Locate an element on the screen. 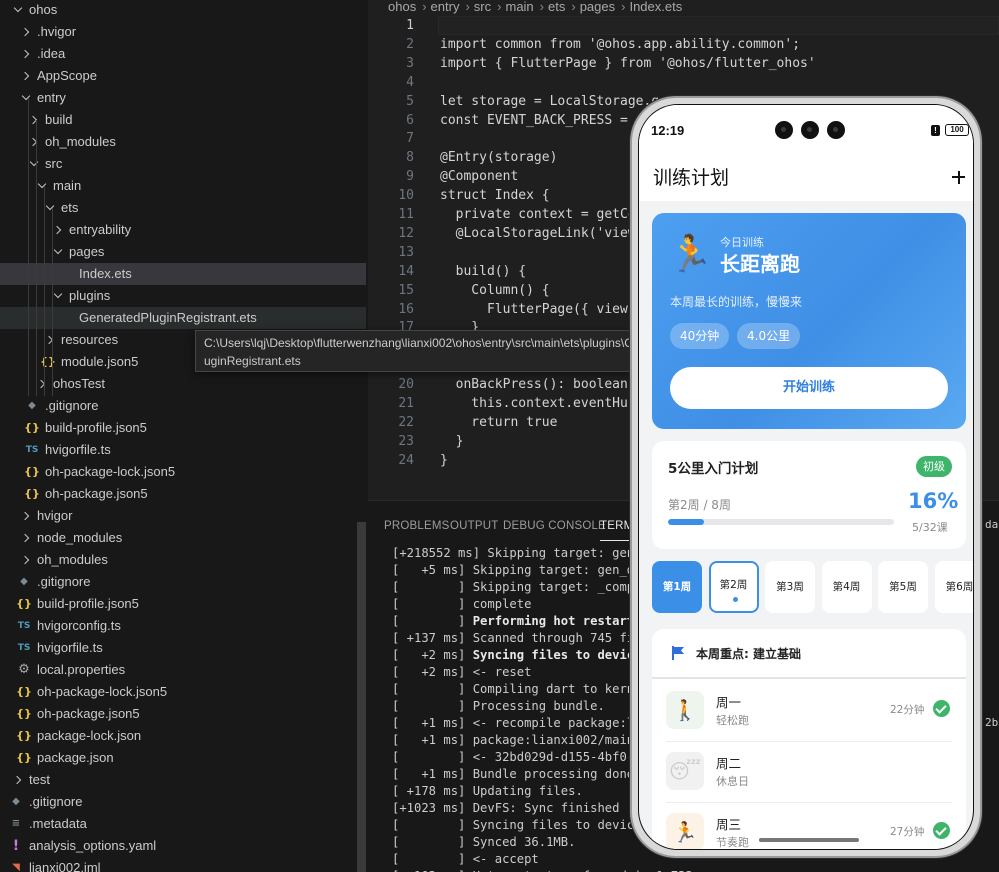  tree-item-generatedpluginregistrant-ets: GeneratedPluginRegistrant.ets is located at coordinates (183, 318).